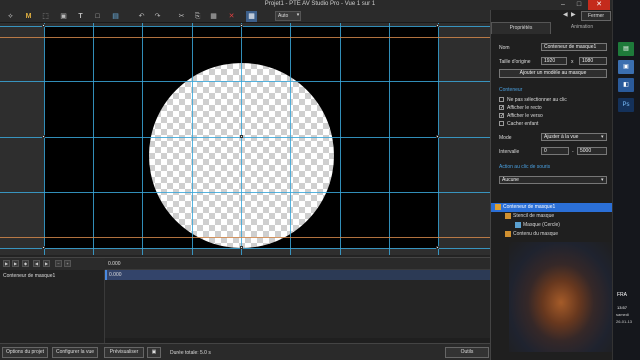 This screenshot has width=640, height=360. I want to click on timeline-track: 0.000, so click(297, 275).